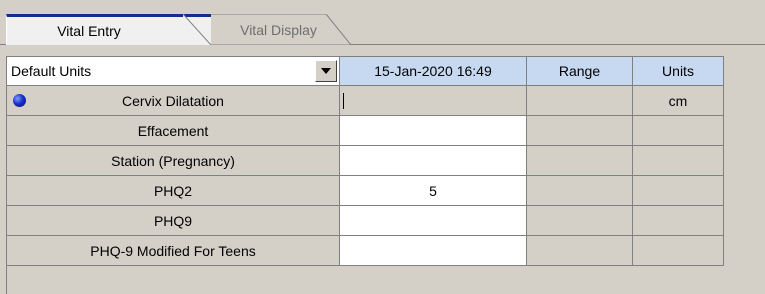 Image resolution: width=765 pixels, height=294 pixels. What do you see at coordinates (192, 29) in the screenshot?
I see `tab-vital-entry-slant` at bounding box center [192, 29].